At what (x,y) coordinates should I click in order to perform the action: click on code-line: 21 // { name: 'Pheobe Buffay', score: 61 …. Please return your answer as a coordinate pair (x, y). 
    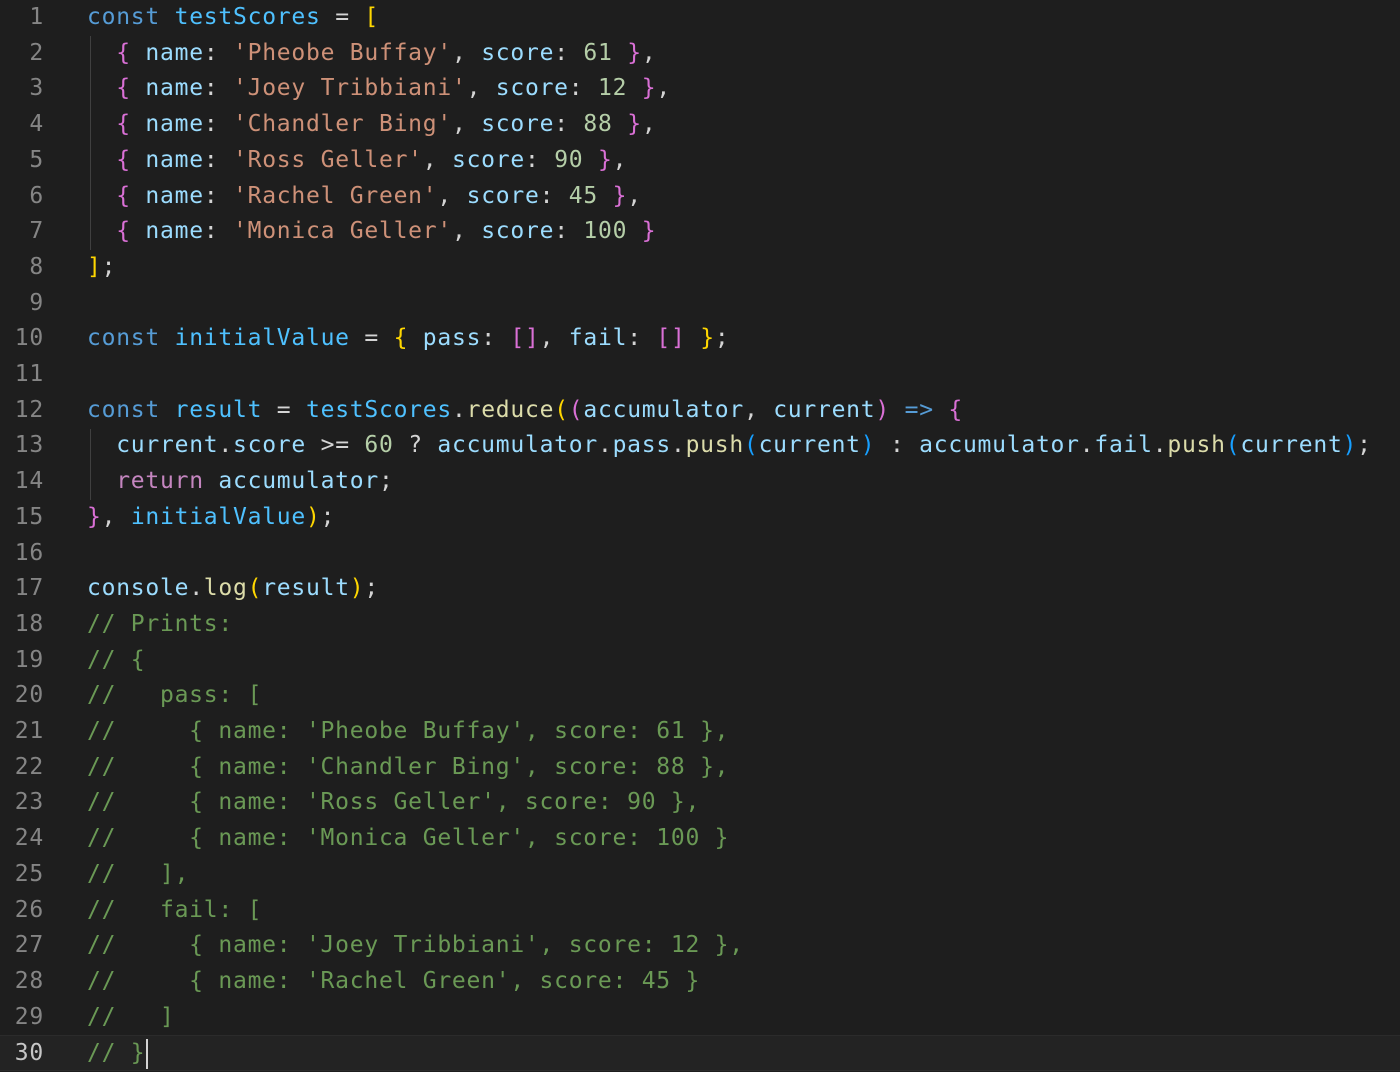
    Looking at the image, I should click on (700, 732).